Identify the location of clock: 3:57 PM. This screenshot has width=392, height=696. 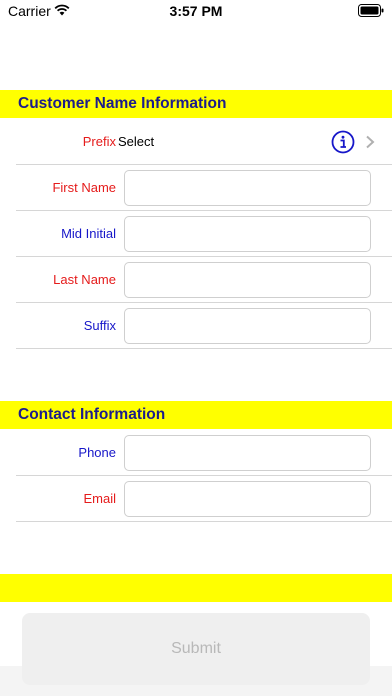
(196, 11).